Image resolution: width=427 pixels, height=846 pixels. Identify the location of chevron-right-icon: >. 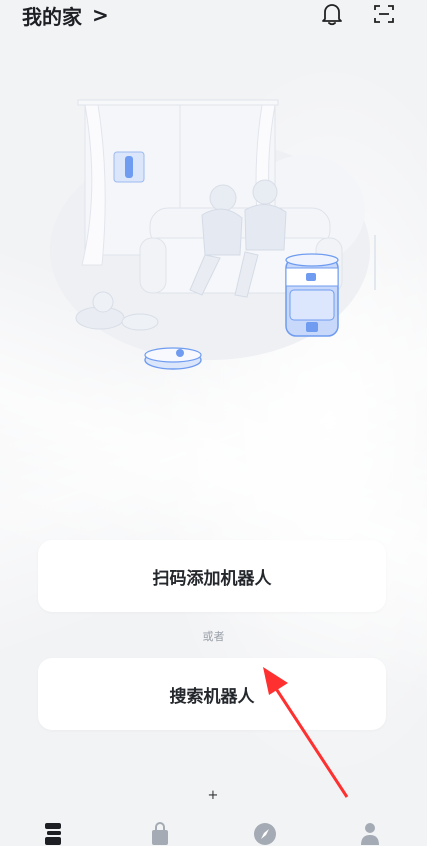
(100, 15).